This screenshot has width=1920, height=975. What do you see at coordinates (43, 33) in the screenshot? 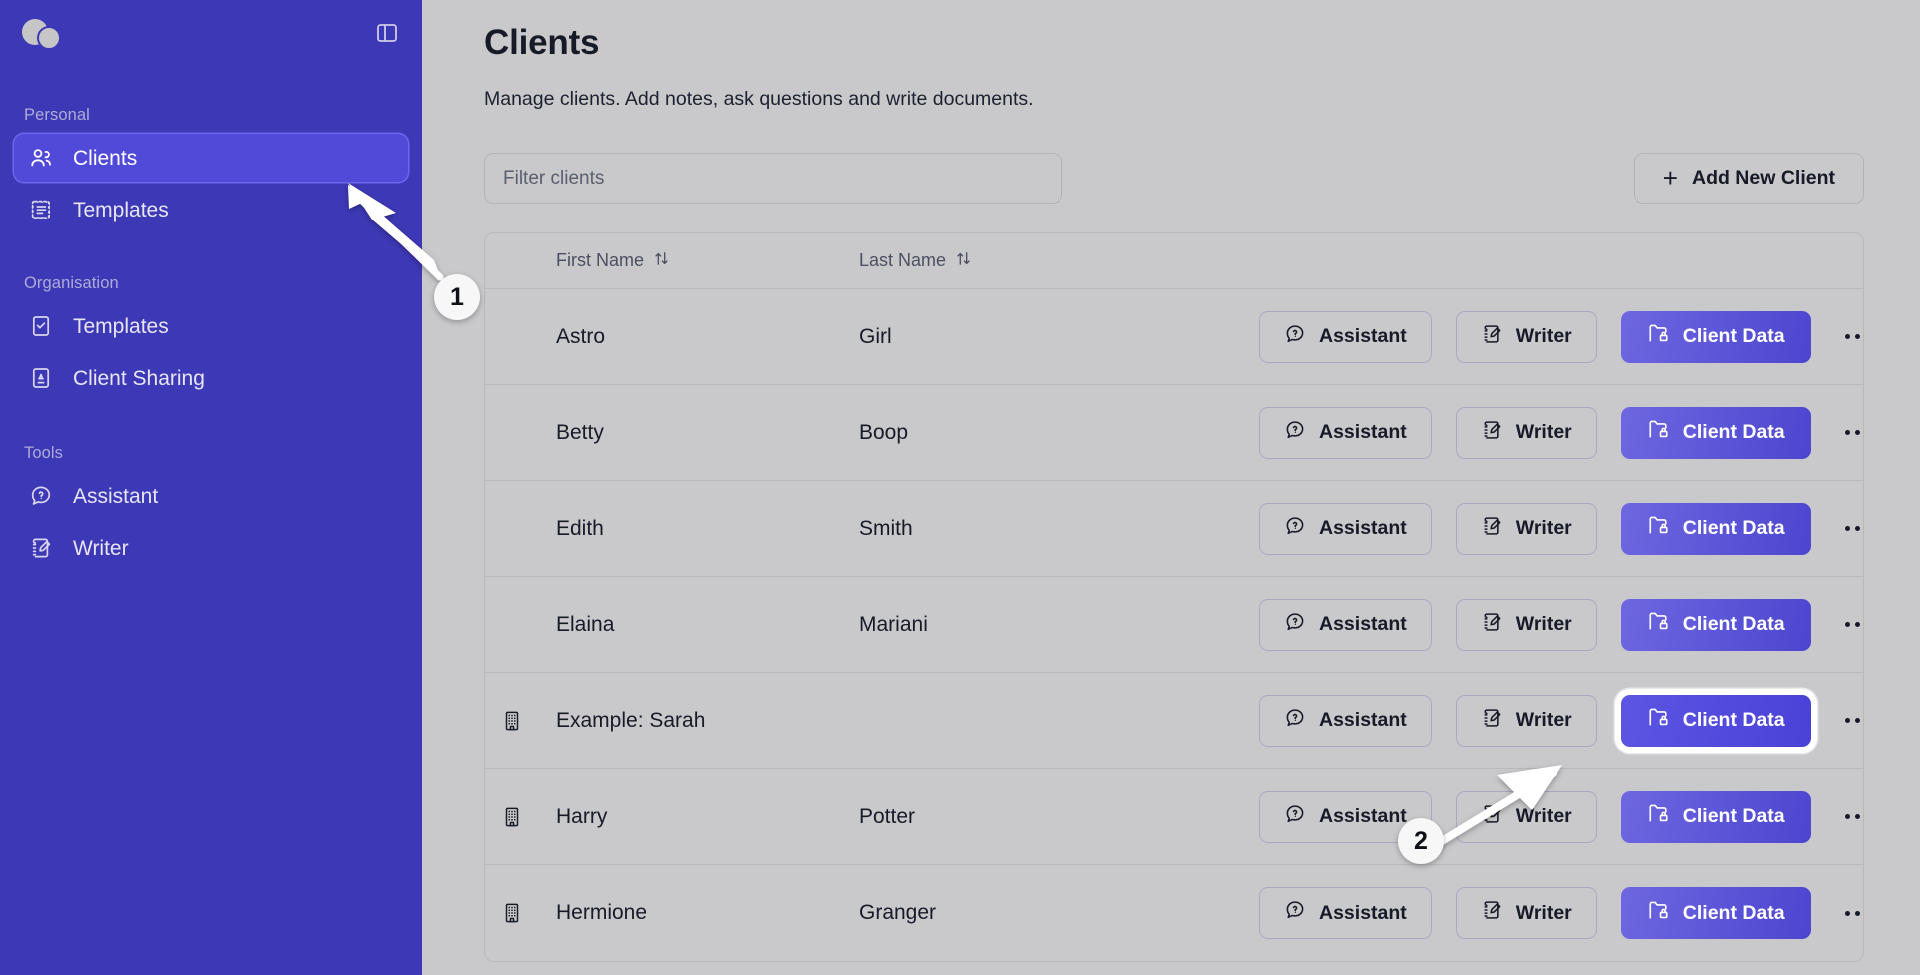
I see `app-logo` at bounding box center [43, 33].